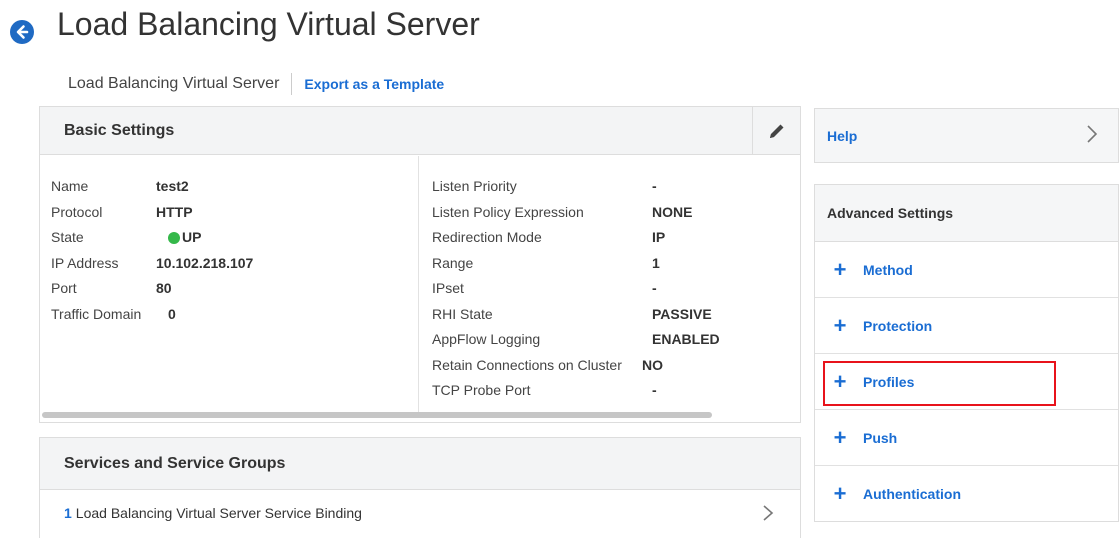 The image size is (1119, 538). What do you see at coordinates (68, 513) in the screenshot?
I see `binding-count: 1` at bounding box center [68, 513].